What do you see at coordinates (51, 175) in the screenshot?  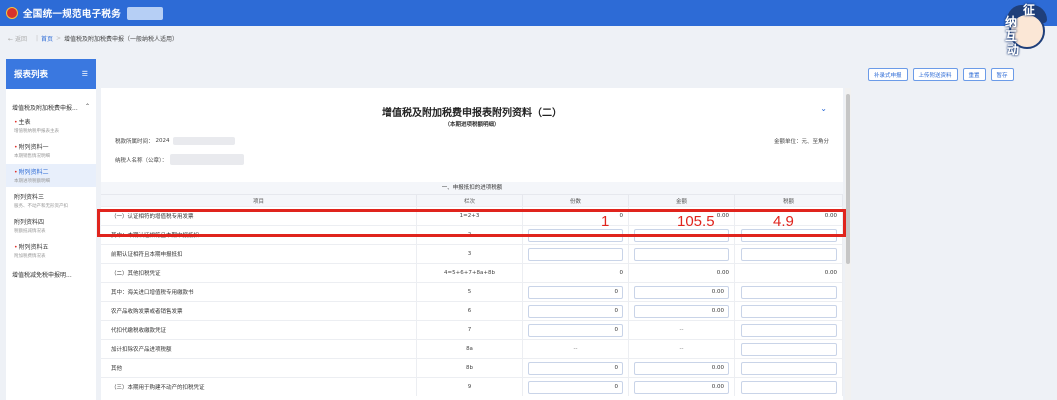 I see `sidebar-item-attach2: •附列资料二 本期进项税额明细` at bounding box center [51, 175].